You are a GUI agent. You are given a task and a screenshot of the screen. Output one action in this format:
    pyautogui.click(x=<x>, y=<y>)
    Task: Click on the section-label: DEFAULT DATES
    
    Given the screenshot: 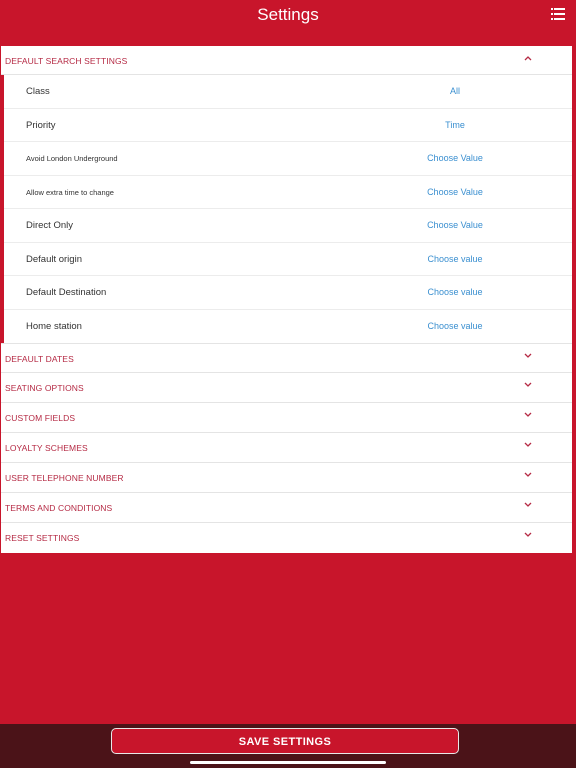 What is the action you would take?
    pyautogui.click(x=39, y=359)
    